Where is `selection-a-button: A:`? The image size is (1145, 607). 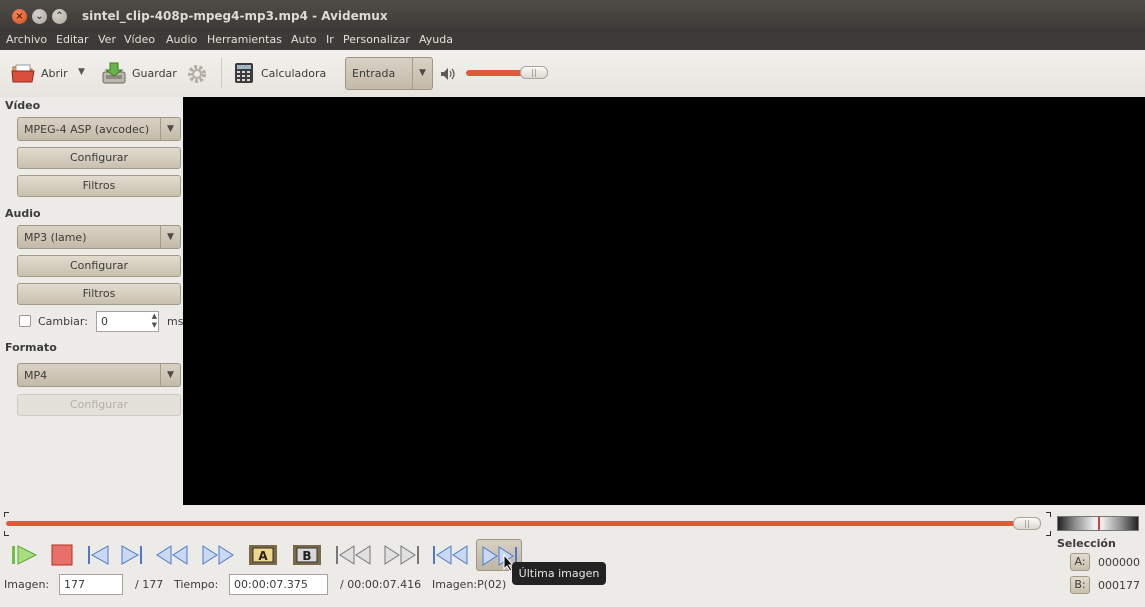 selection-a-button: A: is located at coordinates (1080, 562).